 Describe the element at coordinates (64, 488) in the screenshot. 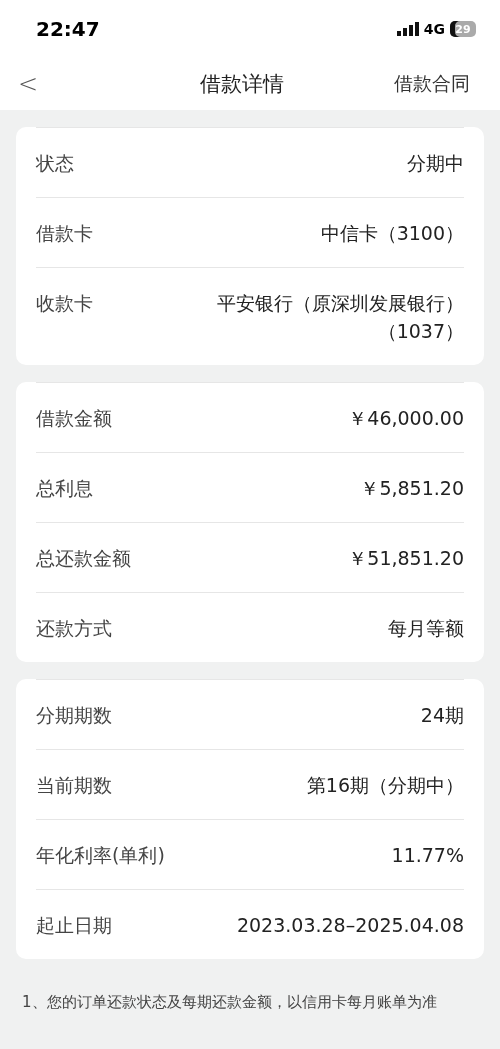

I see `field-label: 总利息` at that location.